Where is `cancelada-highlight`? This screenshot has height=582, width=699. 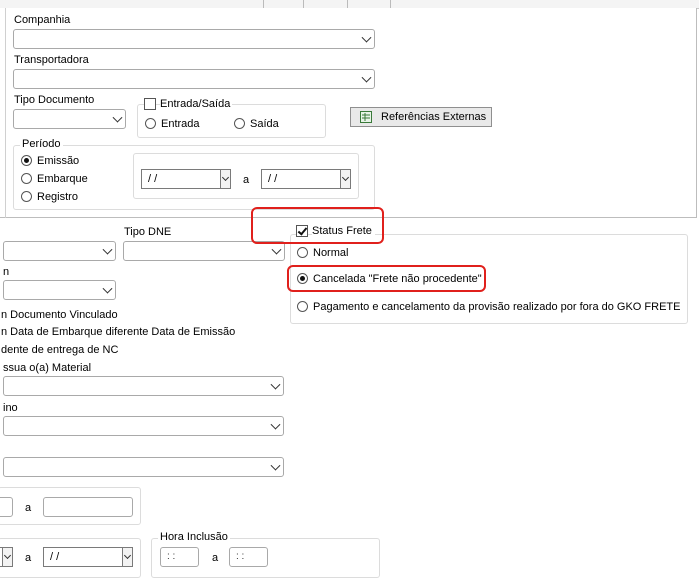 cancelada-highlight is located at coordinates (386, 278).